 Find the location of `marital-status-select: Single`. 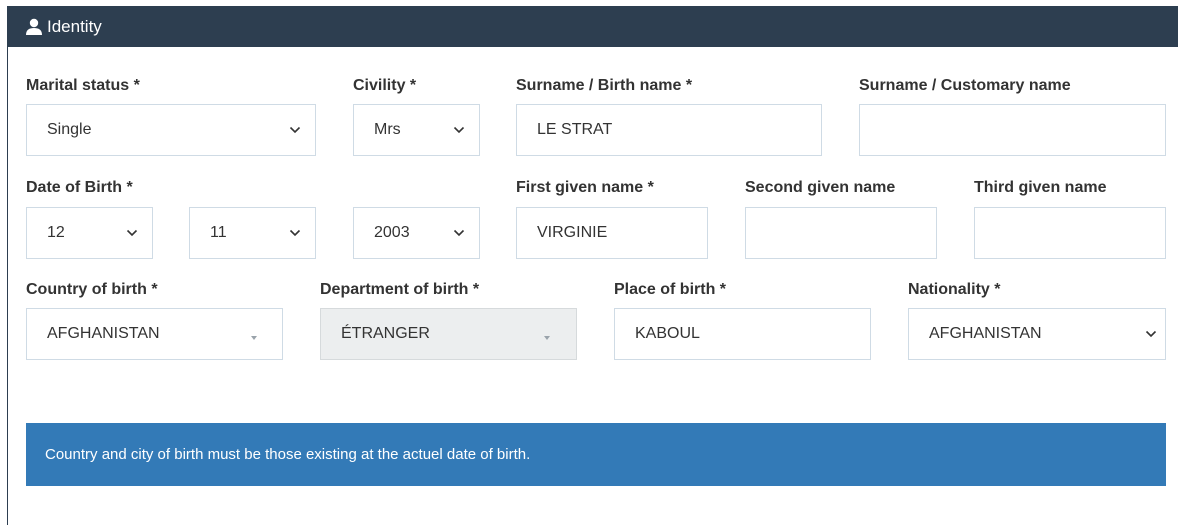

marital-status-select: Single is located at coordinates (171, 130).